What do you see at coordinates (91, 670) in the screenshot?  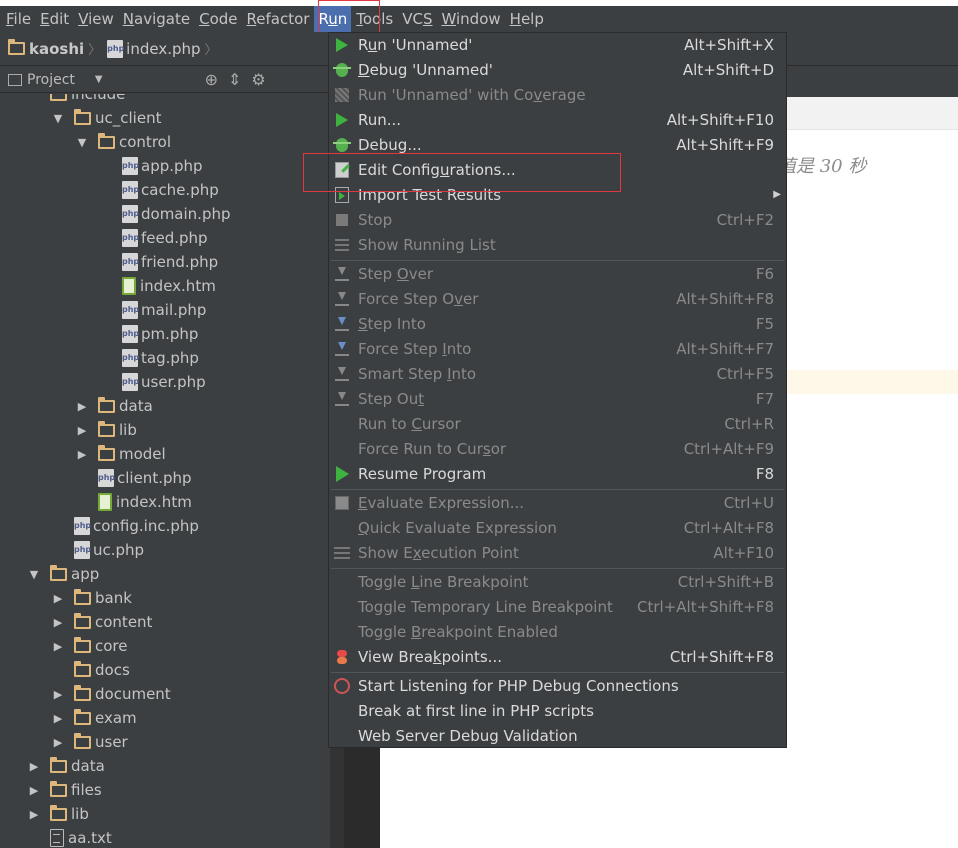 I see `tree-item: docs` at bounding box center [91, 670].